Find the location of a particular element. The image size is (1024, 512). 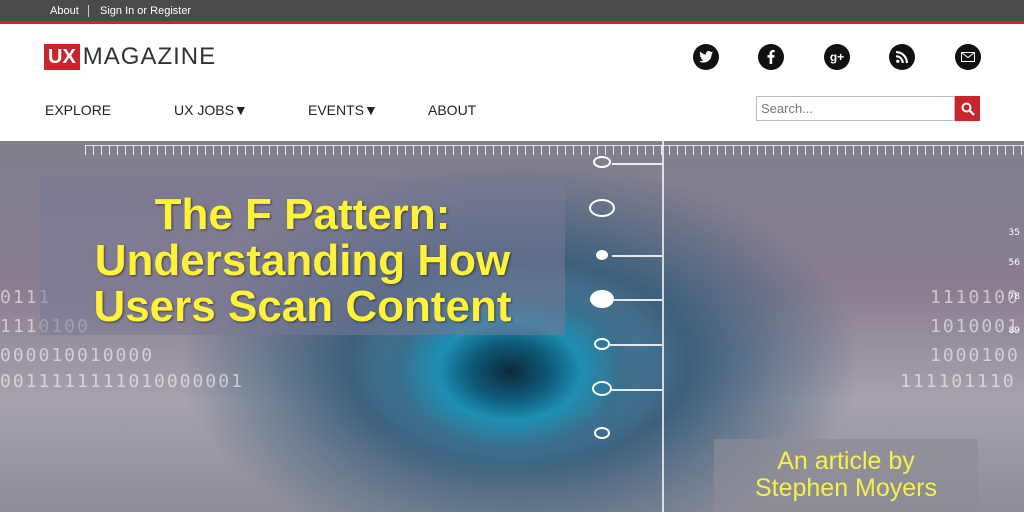

nav-about: ABOUT is located at coordinates (452, 110).